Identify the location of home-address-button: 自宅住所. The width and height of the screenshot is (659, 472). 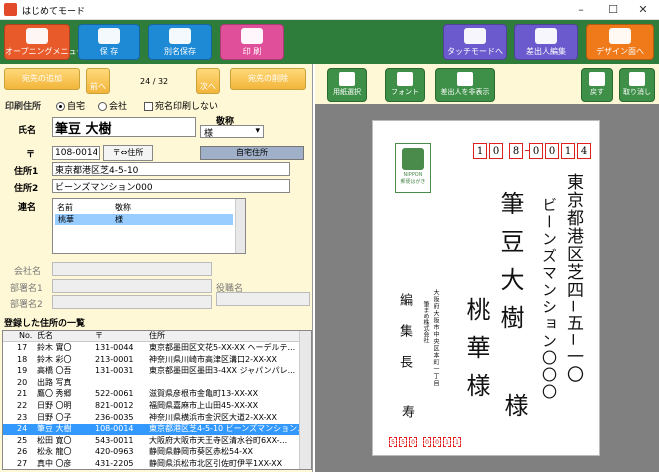
(252, 153).